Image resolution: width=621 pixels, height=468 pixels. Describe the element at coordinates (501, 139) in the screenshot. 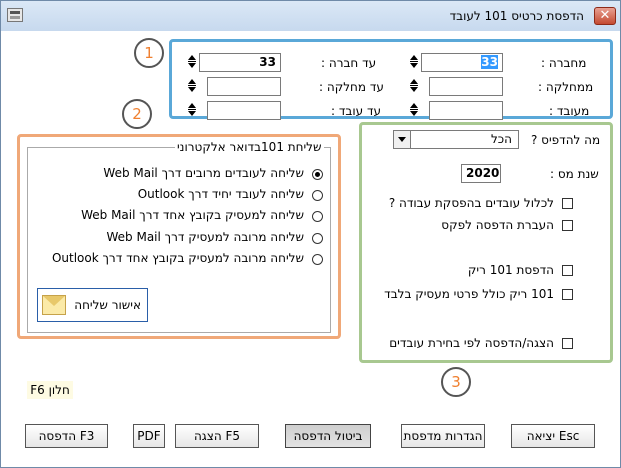

I see `what-to-print-value: הכל` at that location.